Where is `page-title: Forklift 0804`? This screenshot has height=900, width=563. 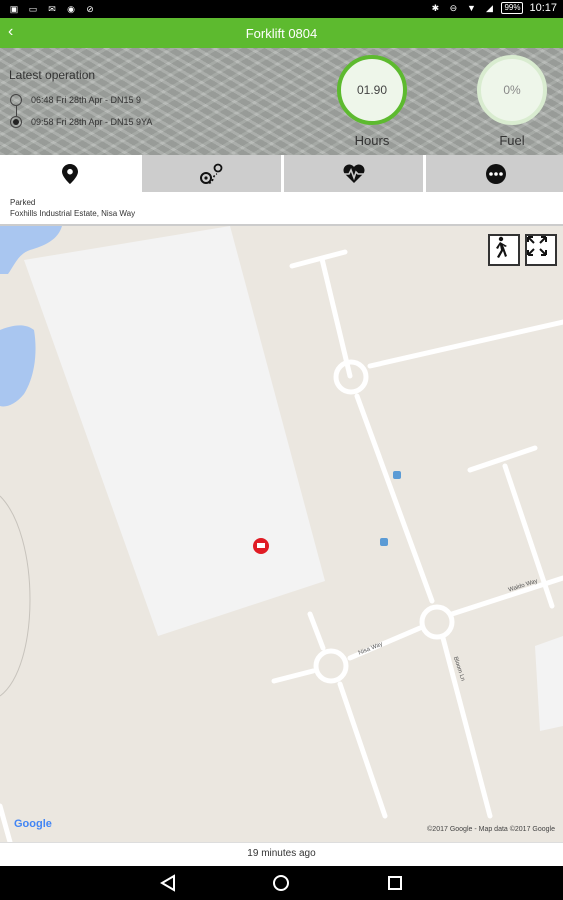
page-title: Forklift 0804 is located at coordinates (281, 33).